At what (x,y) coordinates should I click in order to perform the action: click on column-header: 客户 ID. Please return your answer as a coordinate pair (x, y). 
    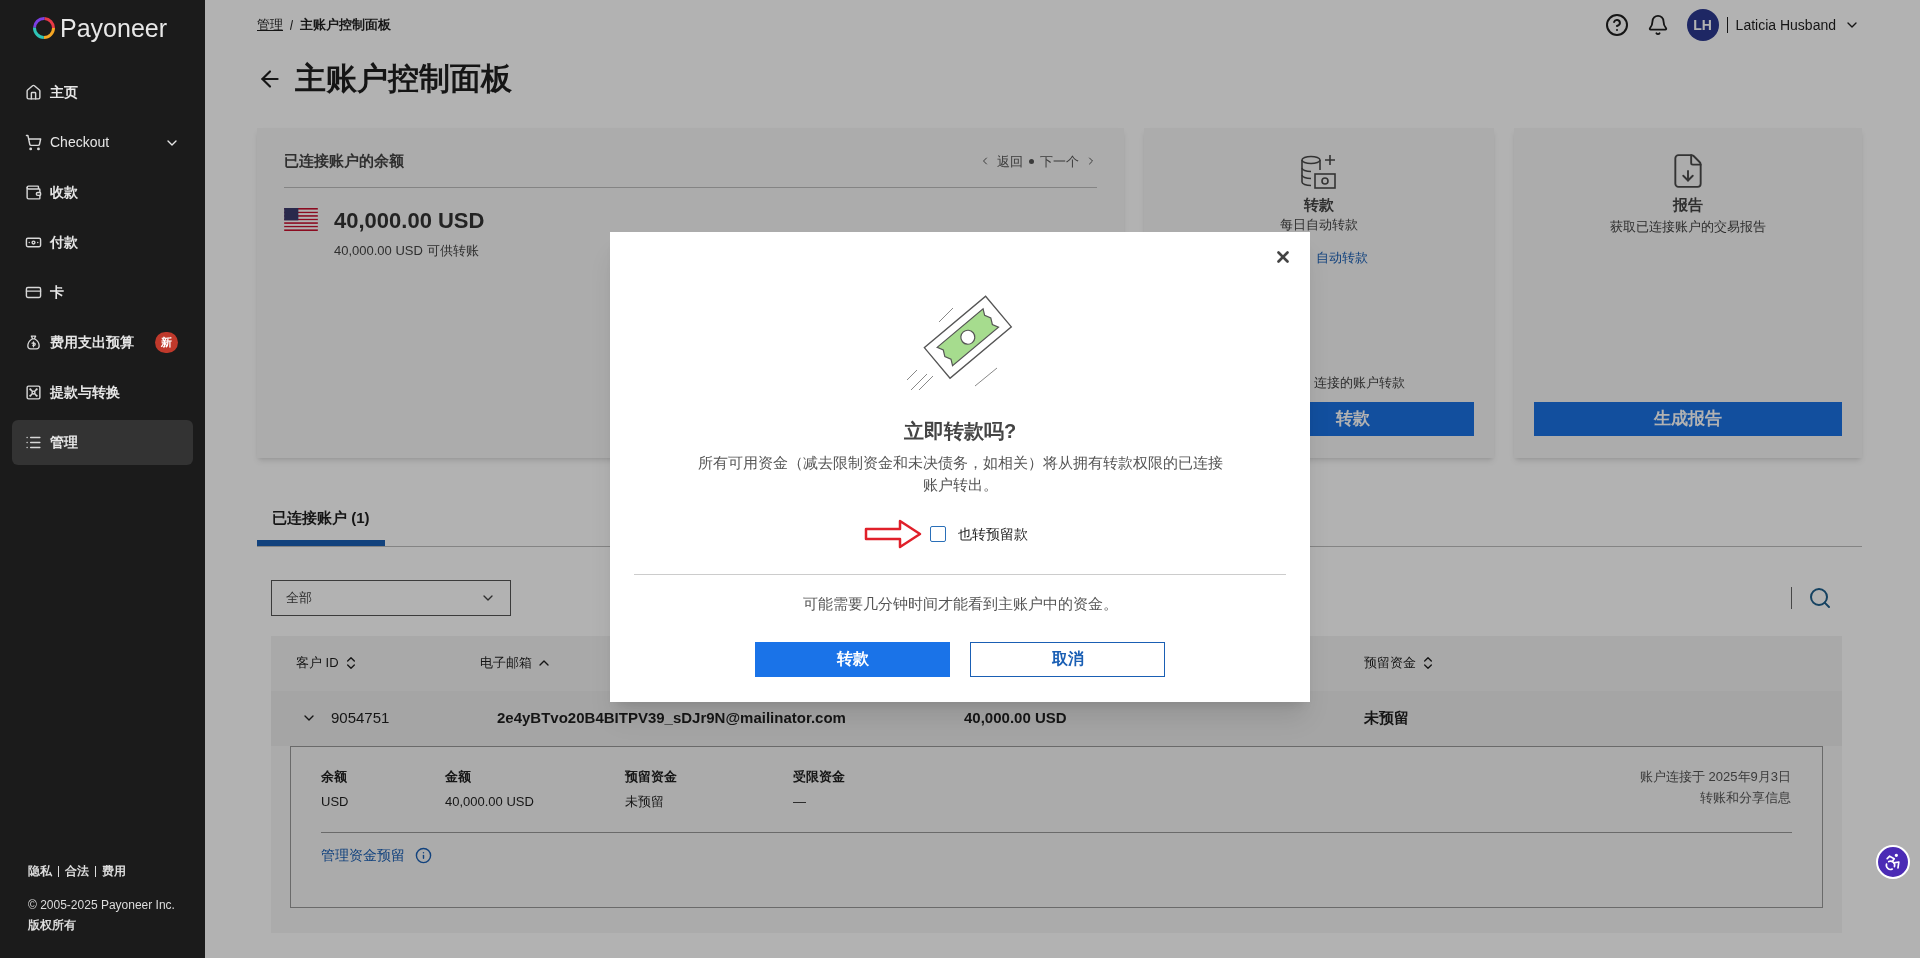
    Looking at the image, I should click on (317, 663).